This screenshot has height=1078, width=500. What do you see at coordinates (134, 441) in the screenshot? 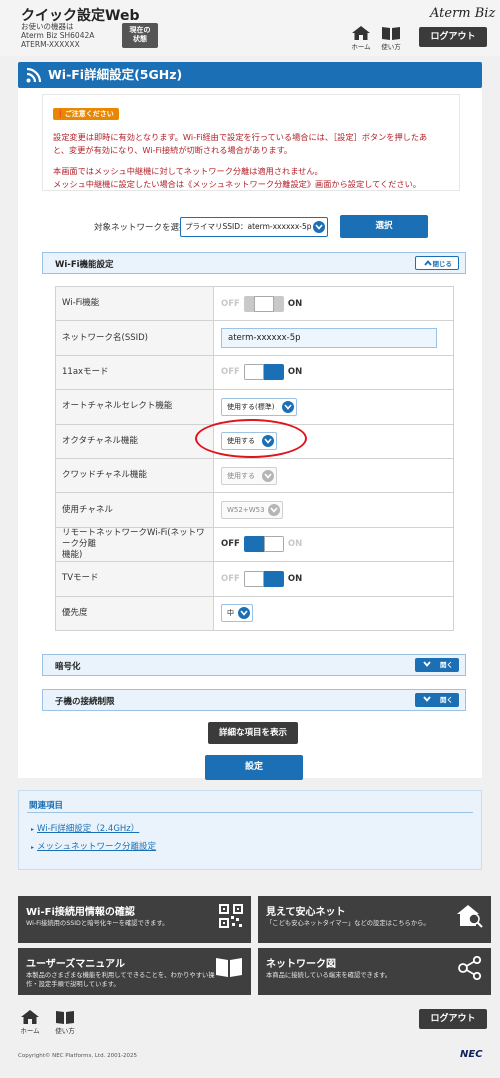
I see `row-label-octa-channel: オクタチャネル機能` at bounding box center [134, 441].